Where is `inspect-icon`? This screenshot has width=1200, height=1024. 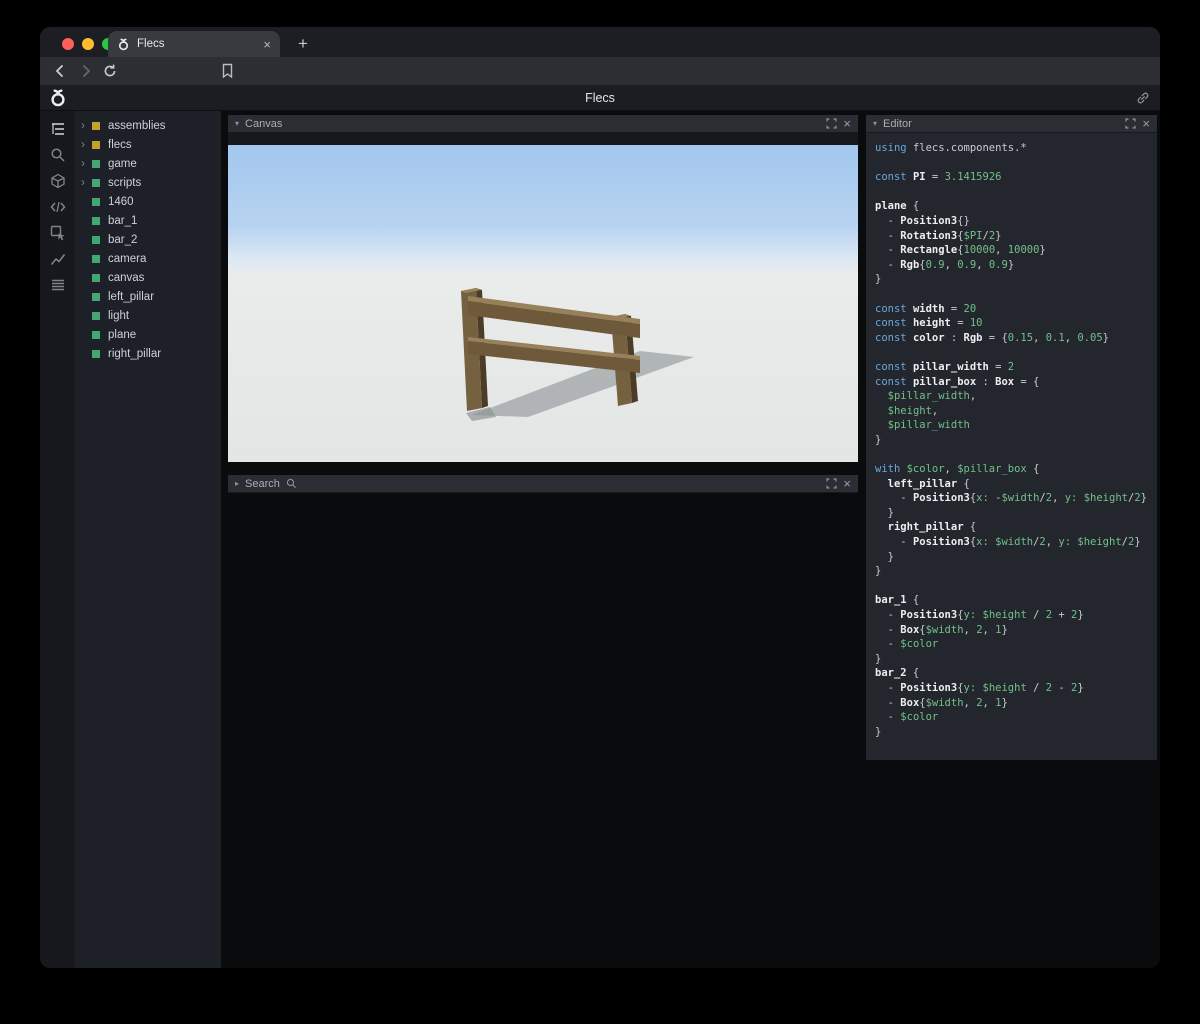
inspect-icon is located at coordinates (58, 233).